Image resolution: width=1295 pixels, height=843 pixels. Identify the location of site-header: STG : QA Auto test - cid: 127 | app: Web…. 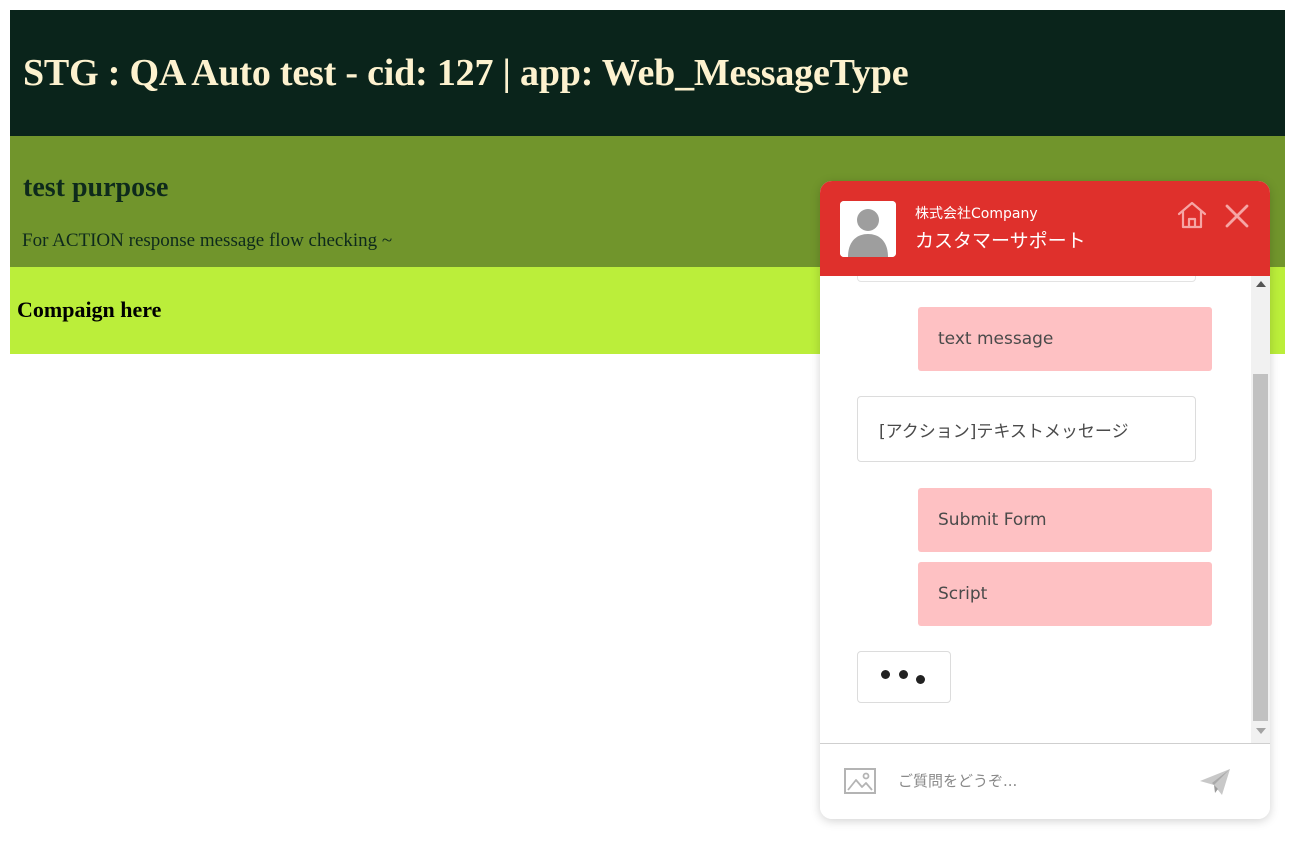
(647, 73).